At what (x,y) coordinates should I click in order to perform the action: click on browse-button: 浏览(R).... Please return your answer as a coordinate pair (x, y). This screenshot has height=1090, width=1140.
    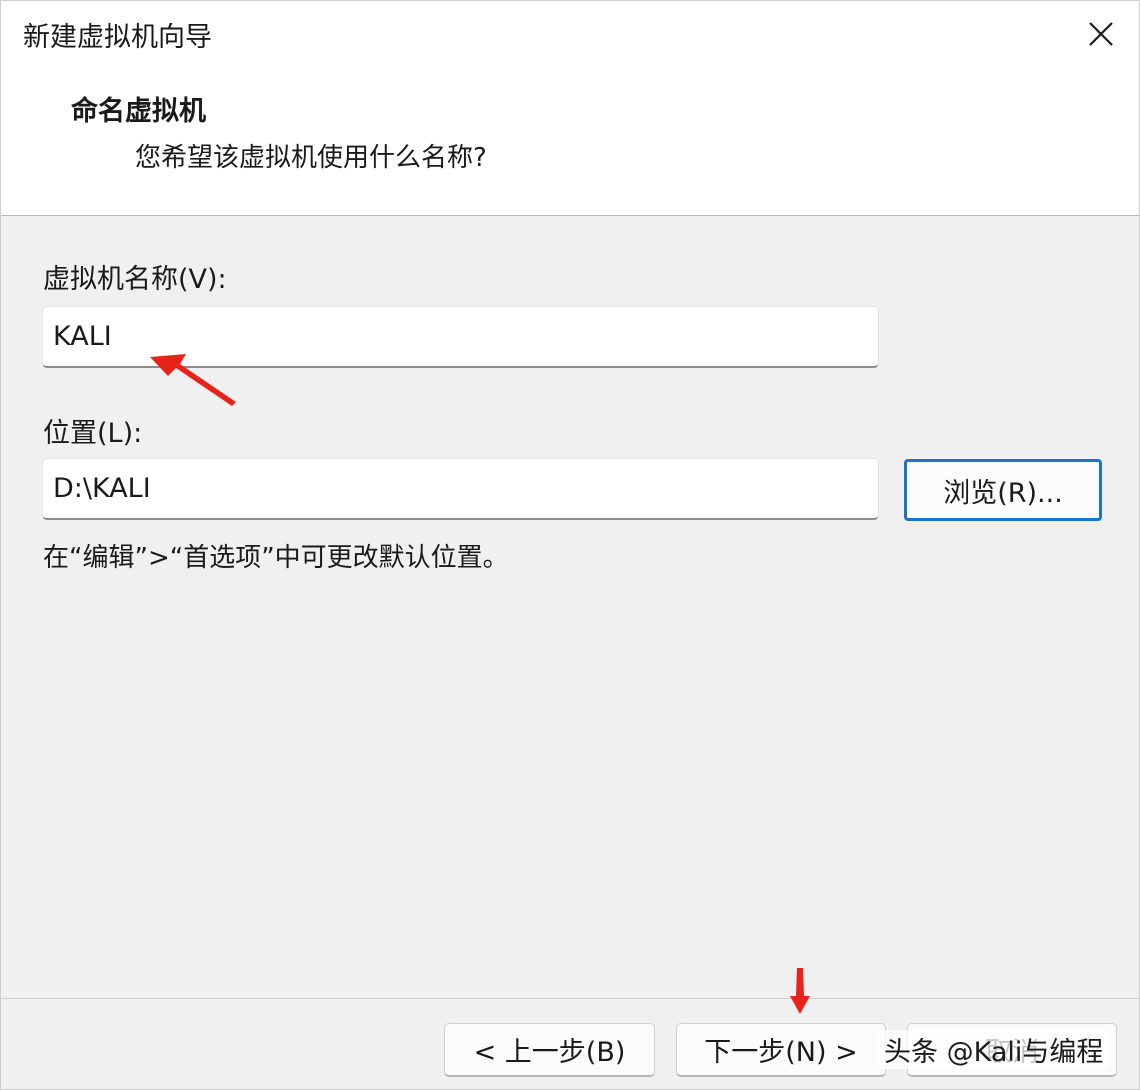
    Looking at the image, I should click on (1003, 490).